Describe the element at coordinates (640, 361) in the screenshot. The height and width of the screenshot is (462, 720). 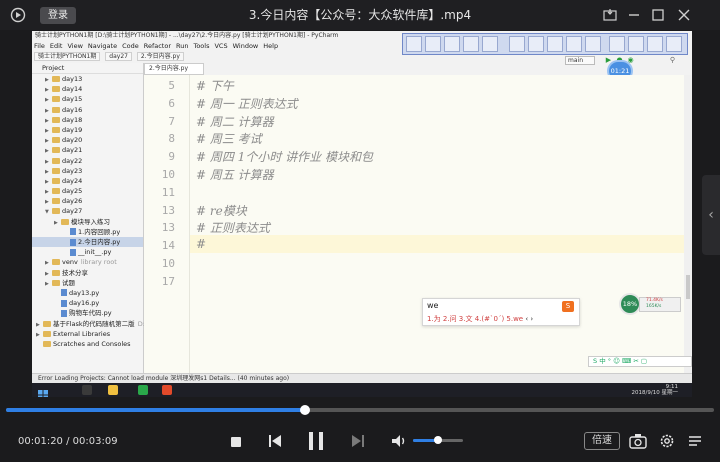
I see `sogou-ime-bar: S 中 ° ☺ ⌨ ✂ ▢` at that location.